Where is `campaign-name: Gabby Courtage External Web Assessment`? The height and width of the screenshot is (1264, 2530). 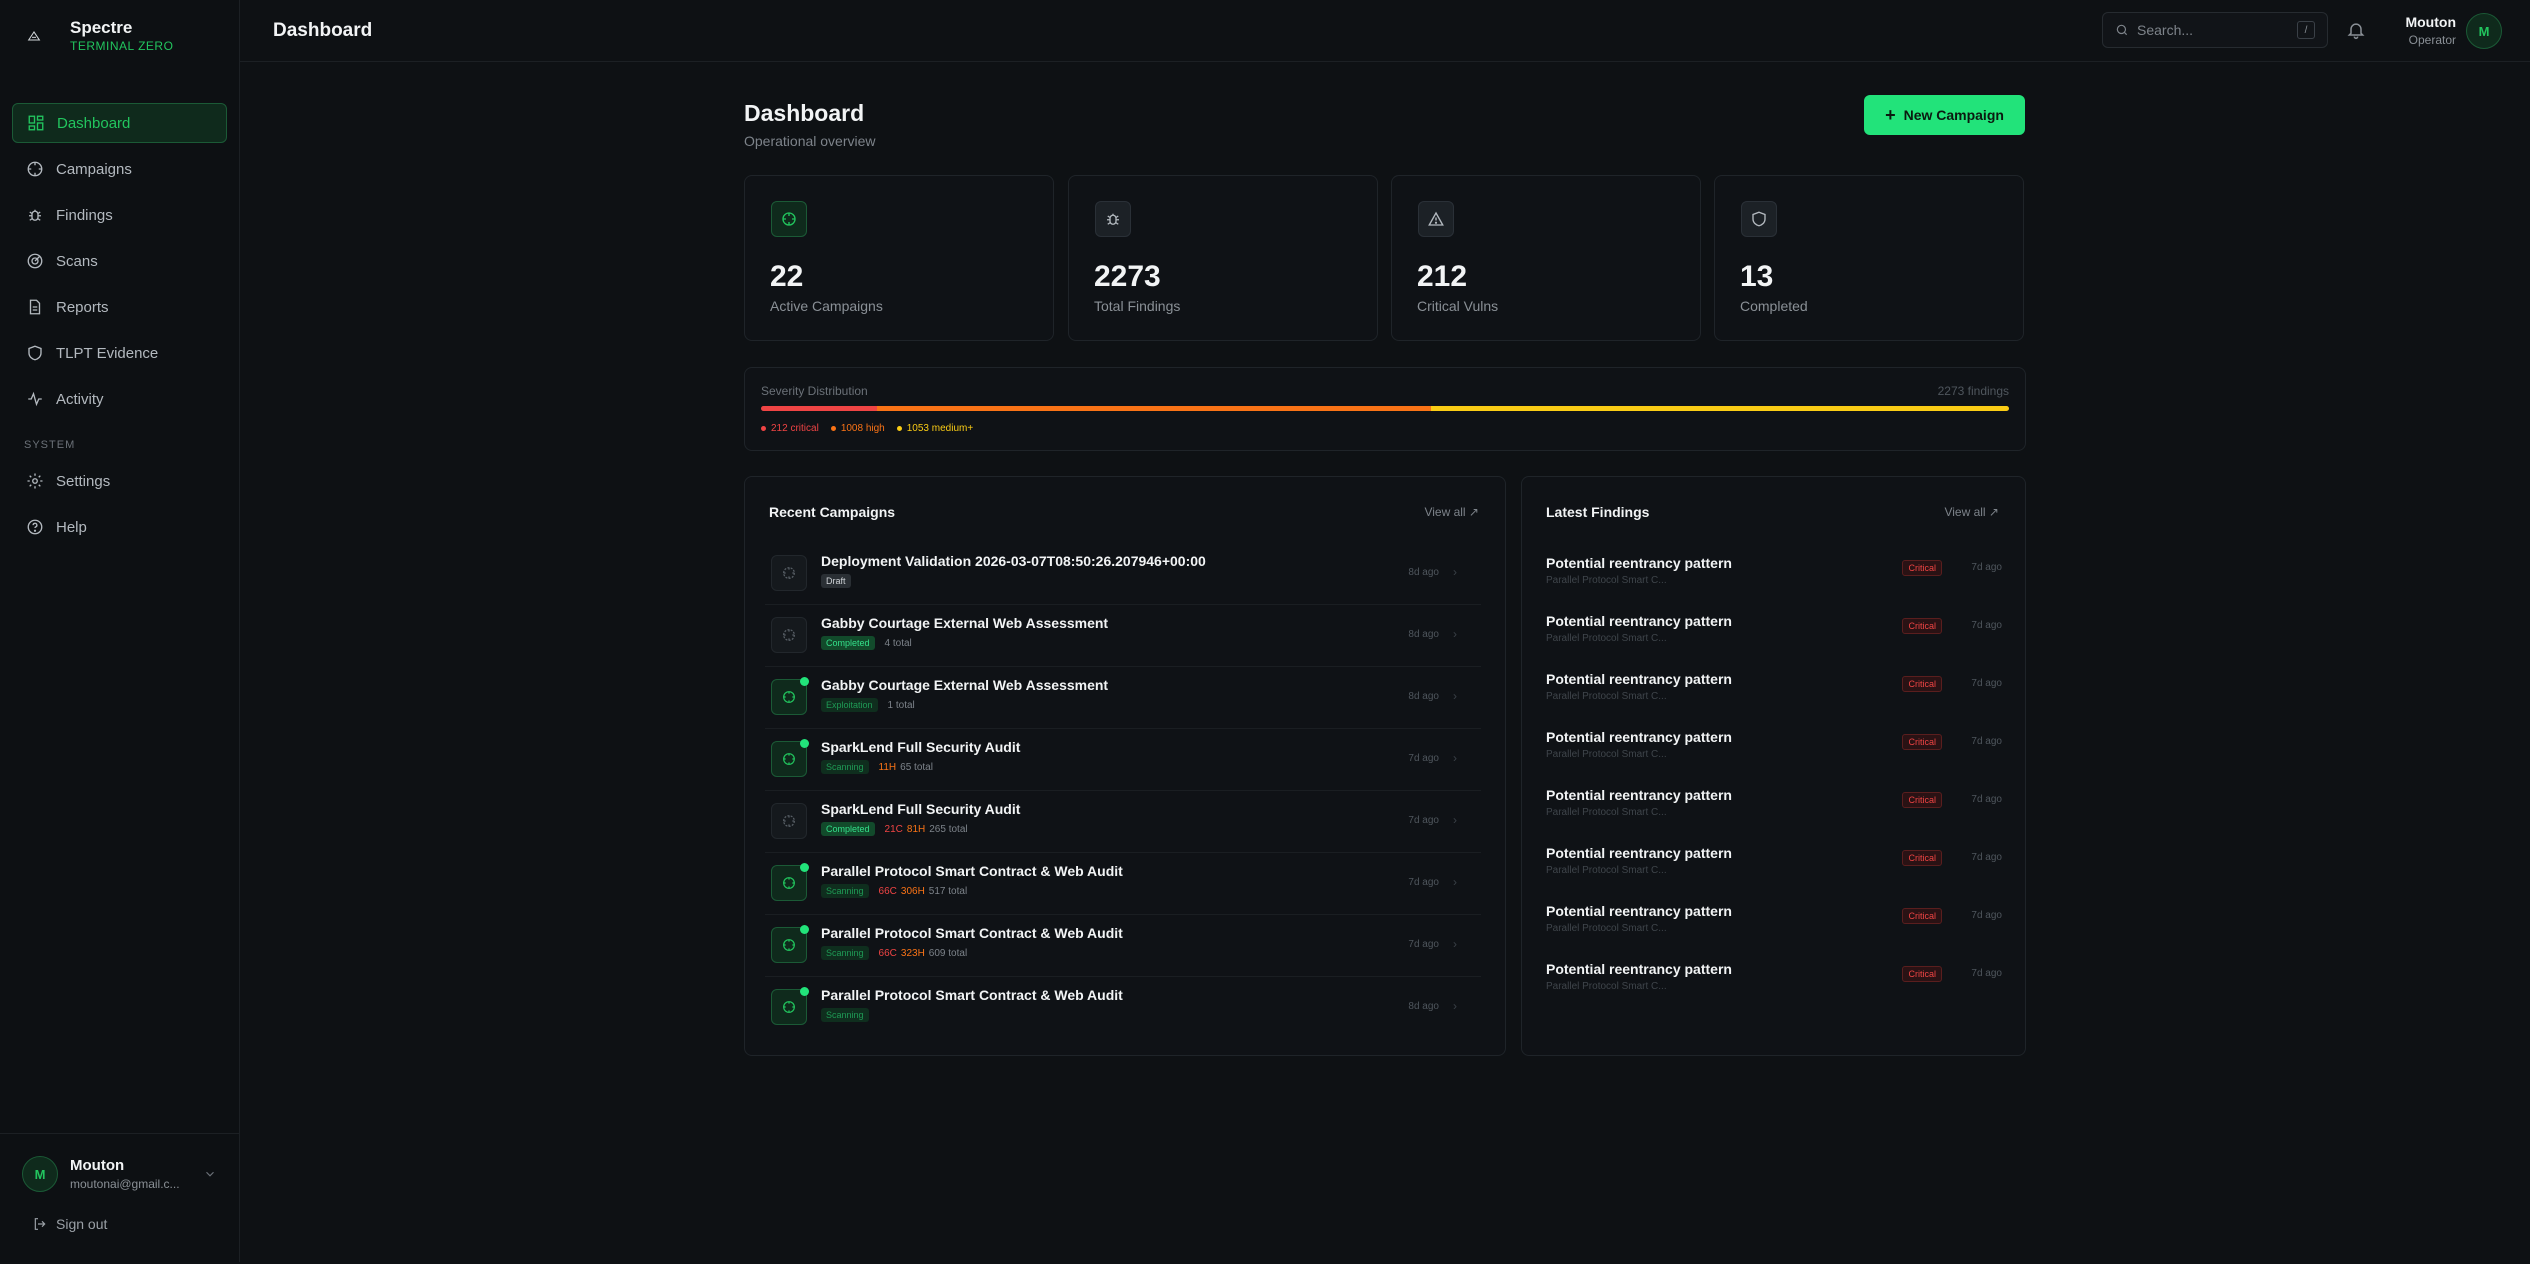
campaign-name: Gabby Courtage External Web Assessment is located at coordinates (965, 685).